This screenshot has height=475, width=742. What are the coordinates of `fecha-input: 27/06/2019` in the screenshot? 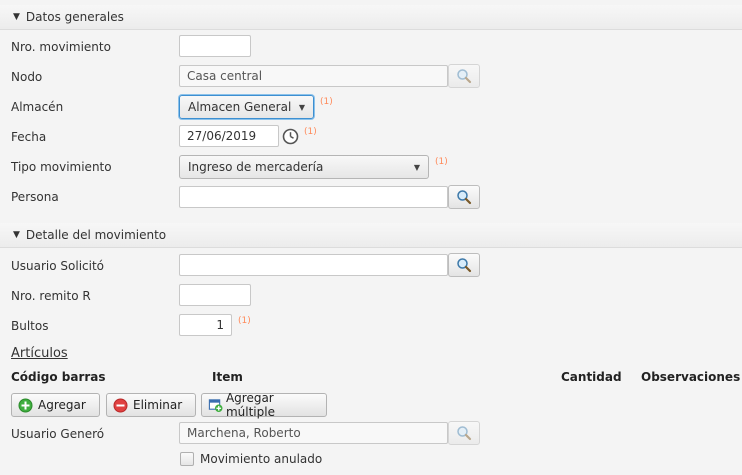 It's located at (229, 136).